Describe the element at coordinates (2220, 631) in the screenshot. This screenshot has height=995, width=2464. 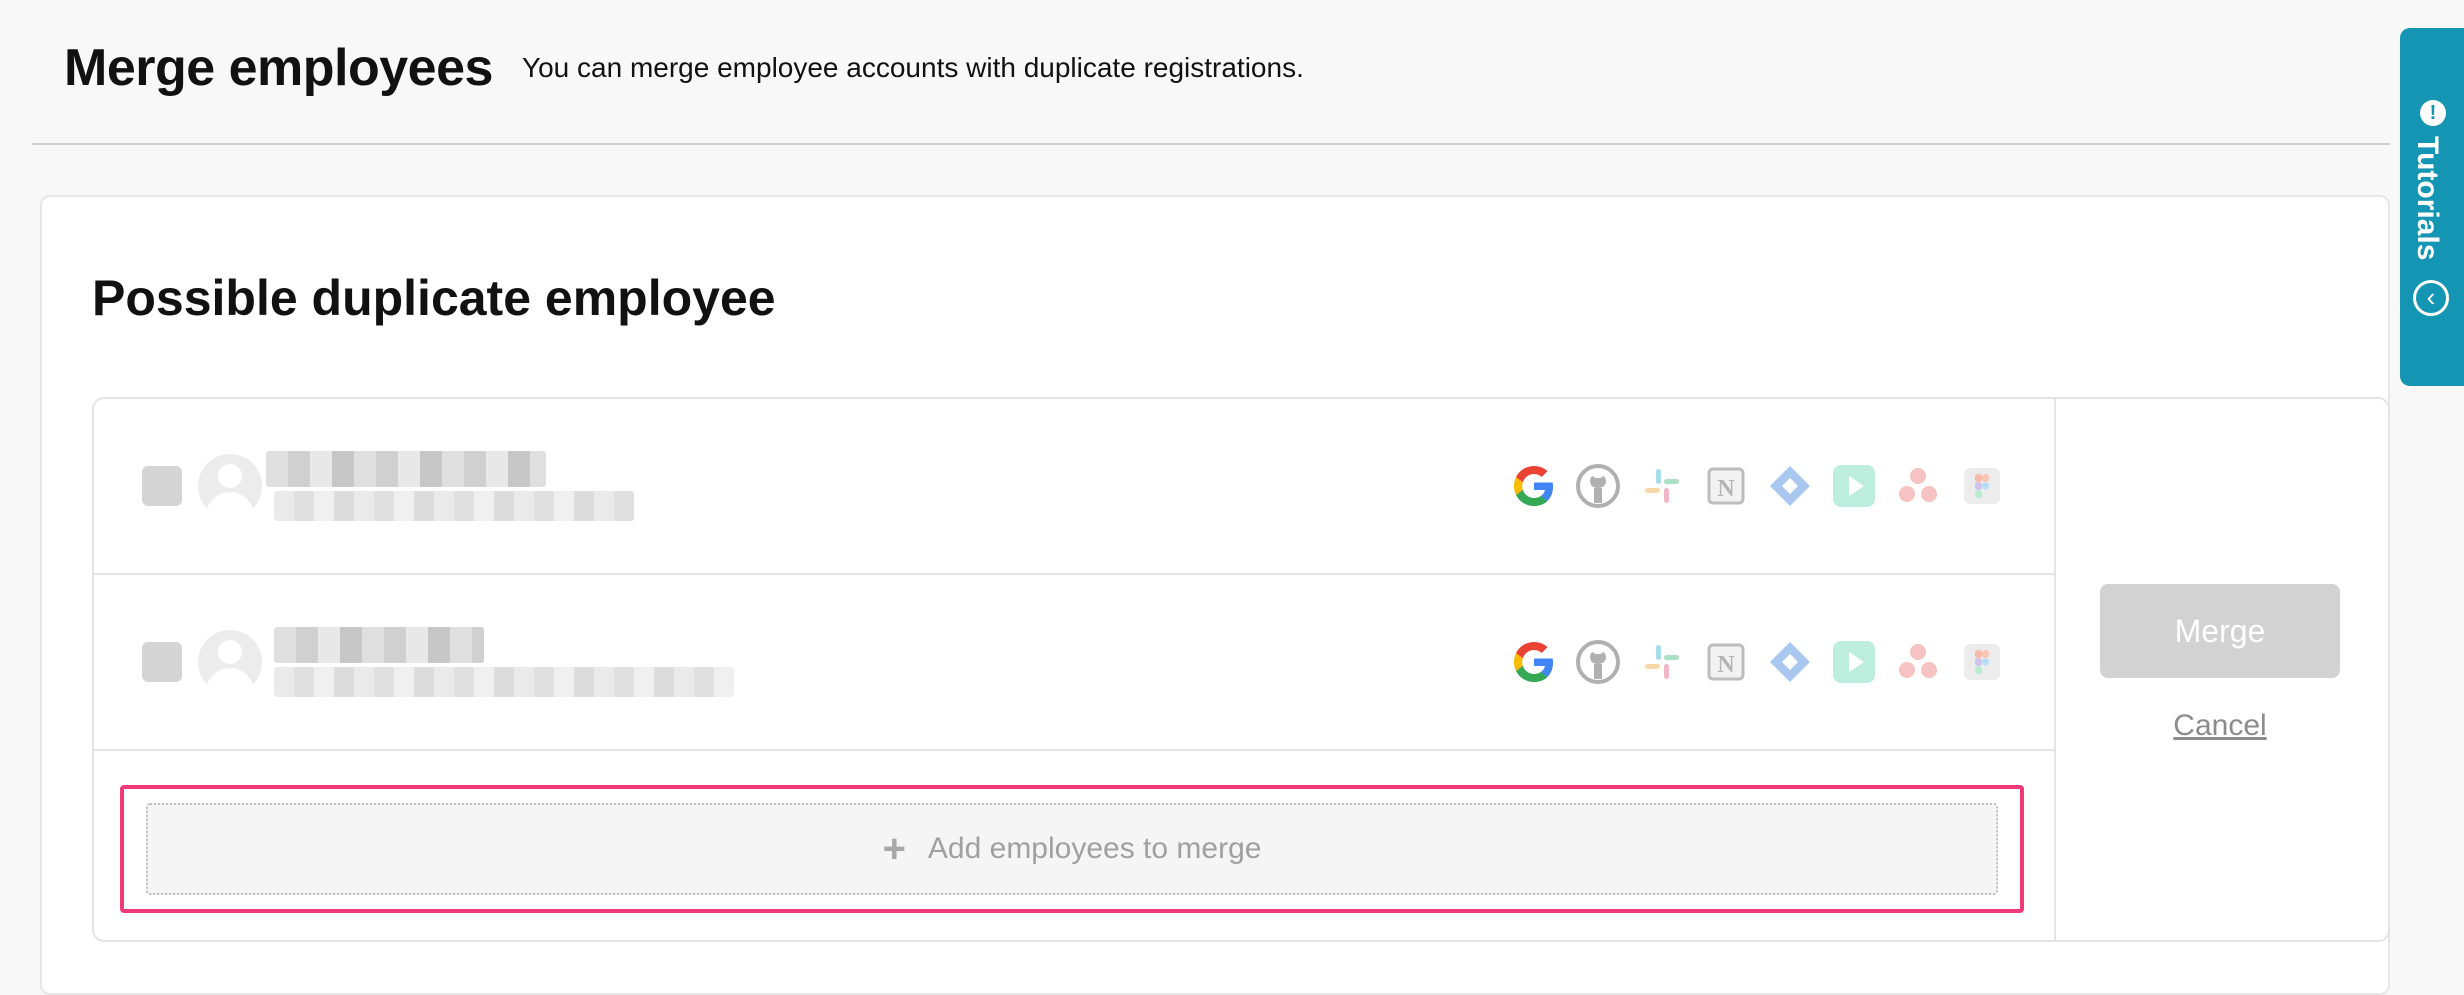
I see `merge-button: Merge` at that location.